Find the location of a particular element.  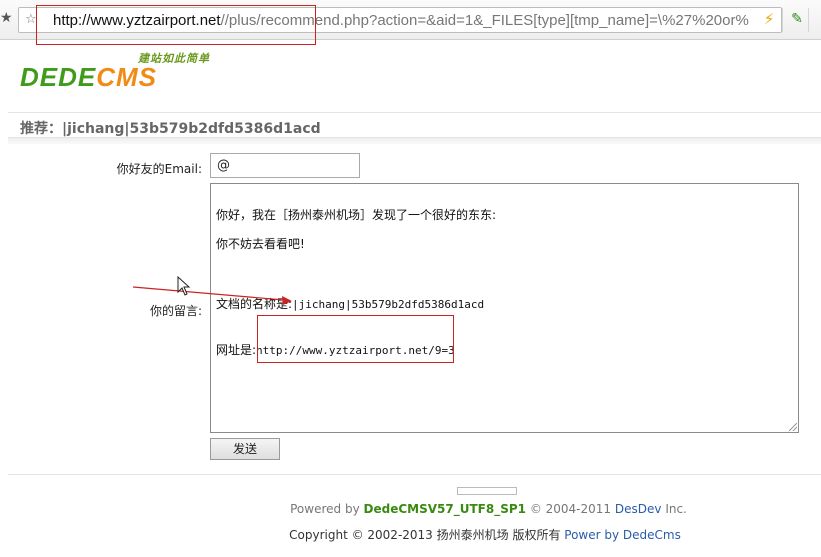

logo-cms: CMS is located at coordinates (127, 77).